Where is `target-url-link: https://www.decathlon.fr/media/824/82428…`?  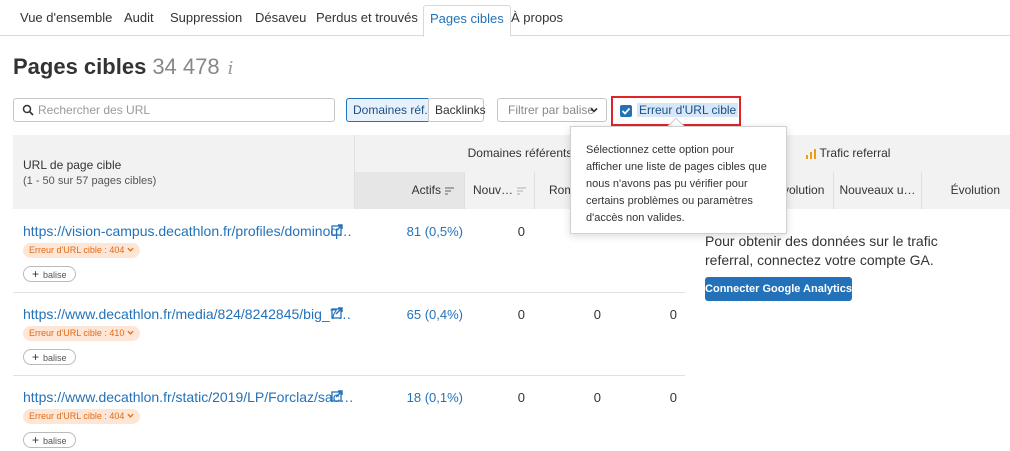 target-url-link: https://www.decathlon.fr/media/824/82428… is located at coordinates (187, 314).